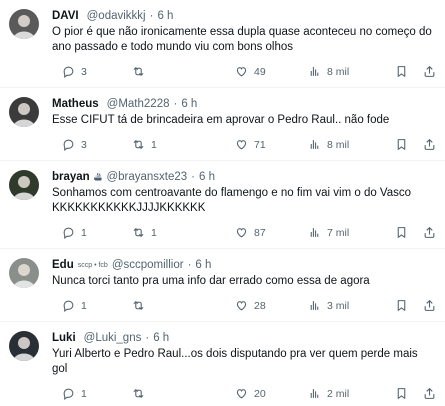 This screenshot has height=406, width=445. I want to click on author-name: Edu, so click(63, 265).